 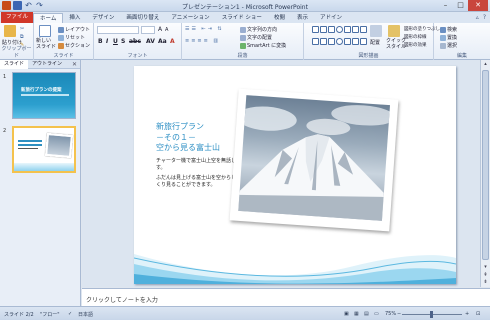 I want to click on shape-oval2-icon, so click(x=339, y=41).